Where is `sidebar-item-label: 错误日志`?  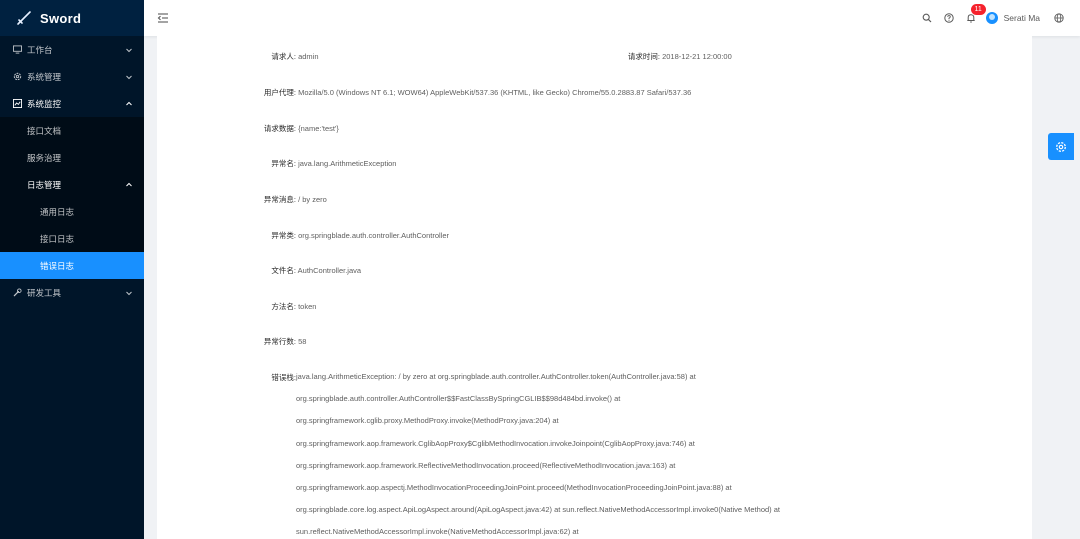
sidebar-item-label: 错误日志 is located at coordinates (57, 265).